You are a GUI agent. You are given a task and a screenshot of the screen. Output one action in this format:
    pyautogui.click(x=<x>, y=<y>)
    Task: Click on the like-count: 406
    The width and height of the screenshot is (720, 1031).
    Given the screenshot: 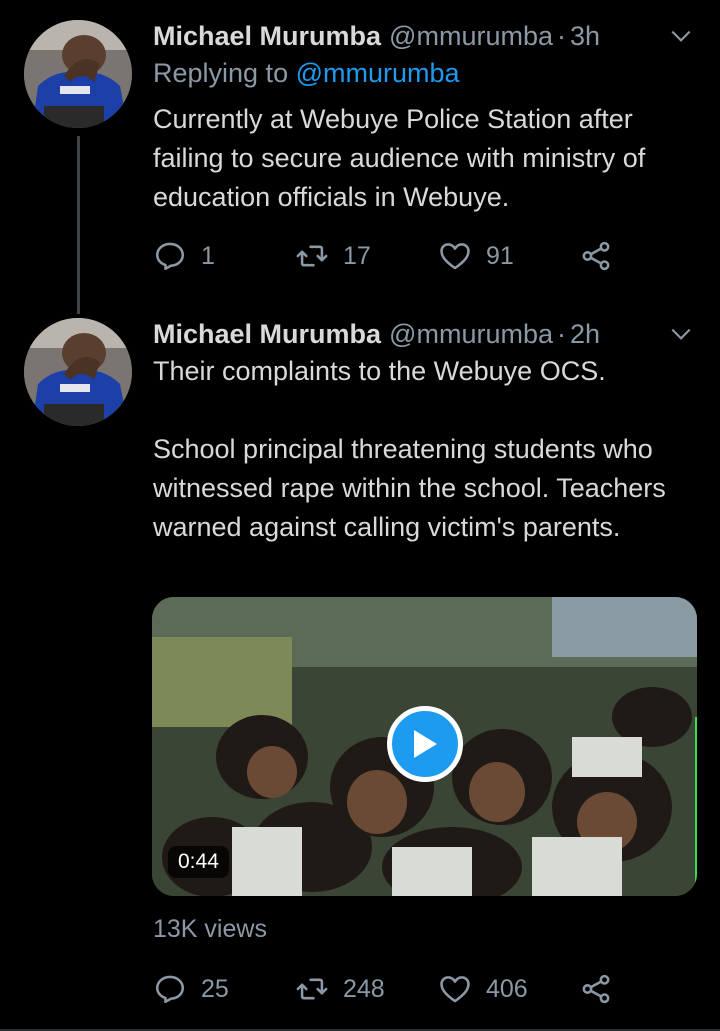 What is the action you would take?
    pyautogui.click(x=507, y=988)
    